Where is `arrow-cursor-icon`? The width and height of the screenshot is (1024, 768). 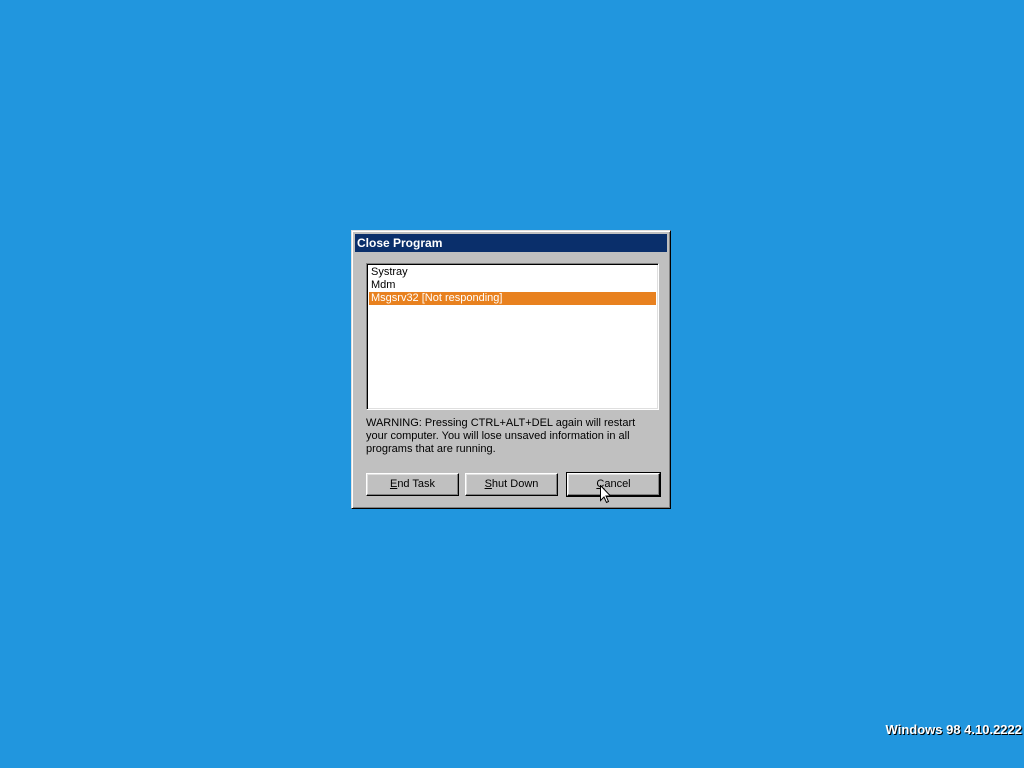
arrow-cursor-icon is located at coordinates (606, 494).